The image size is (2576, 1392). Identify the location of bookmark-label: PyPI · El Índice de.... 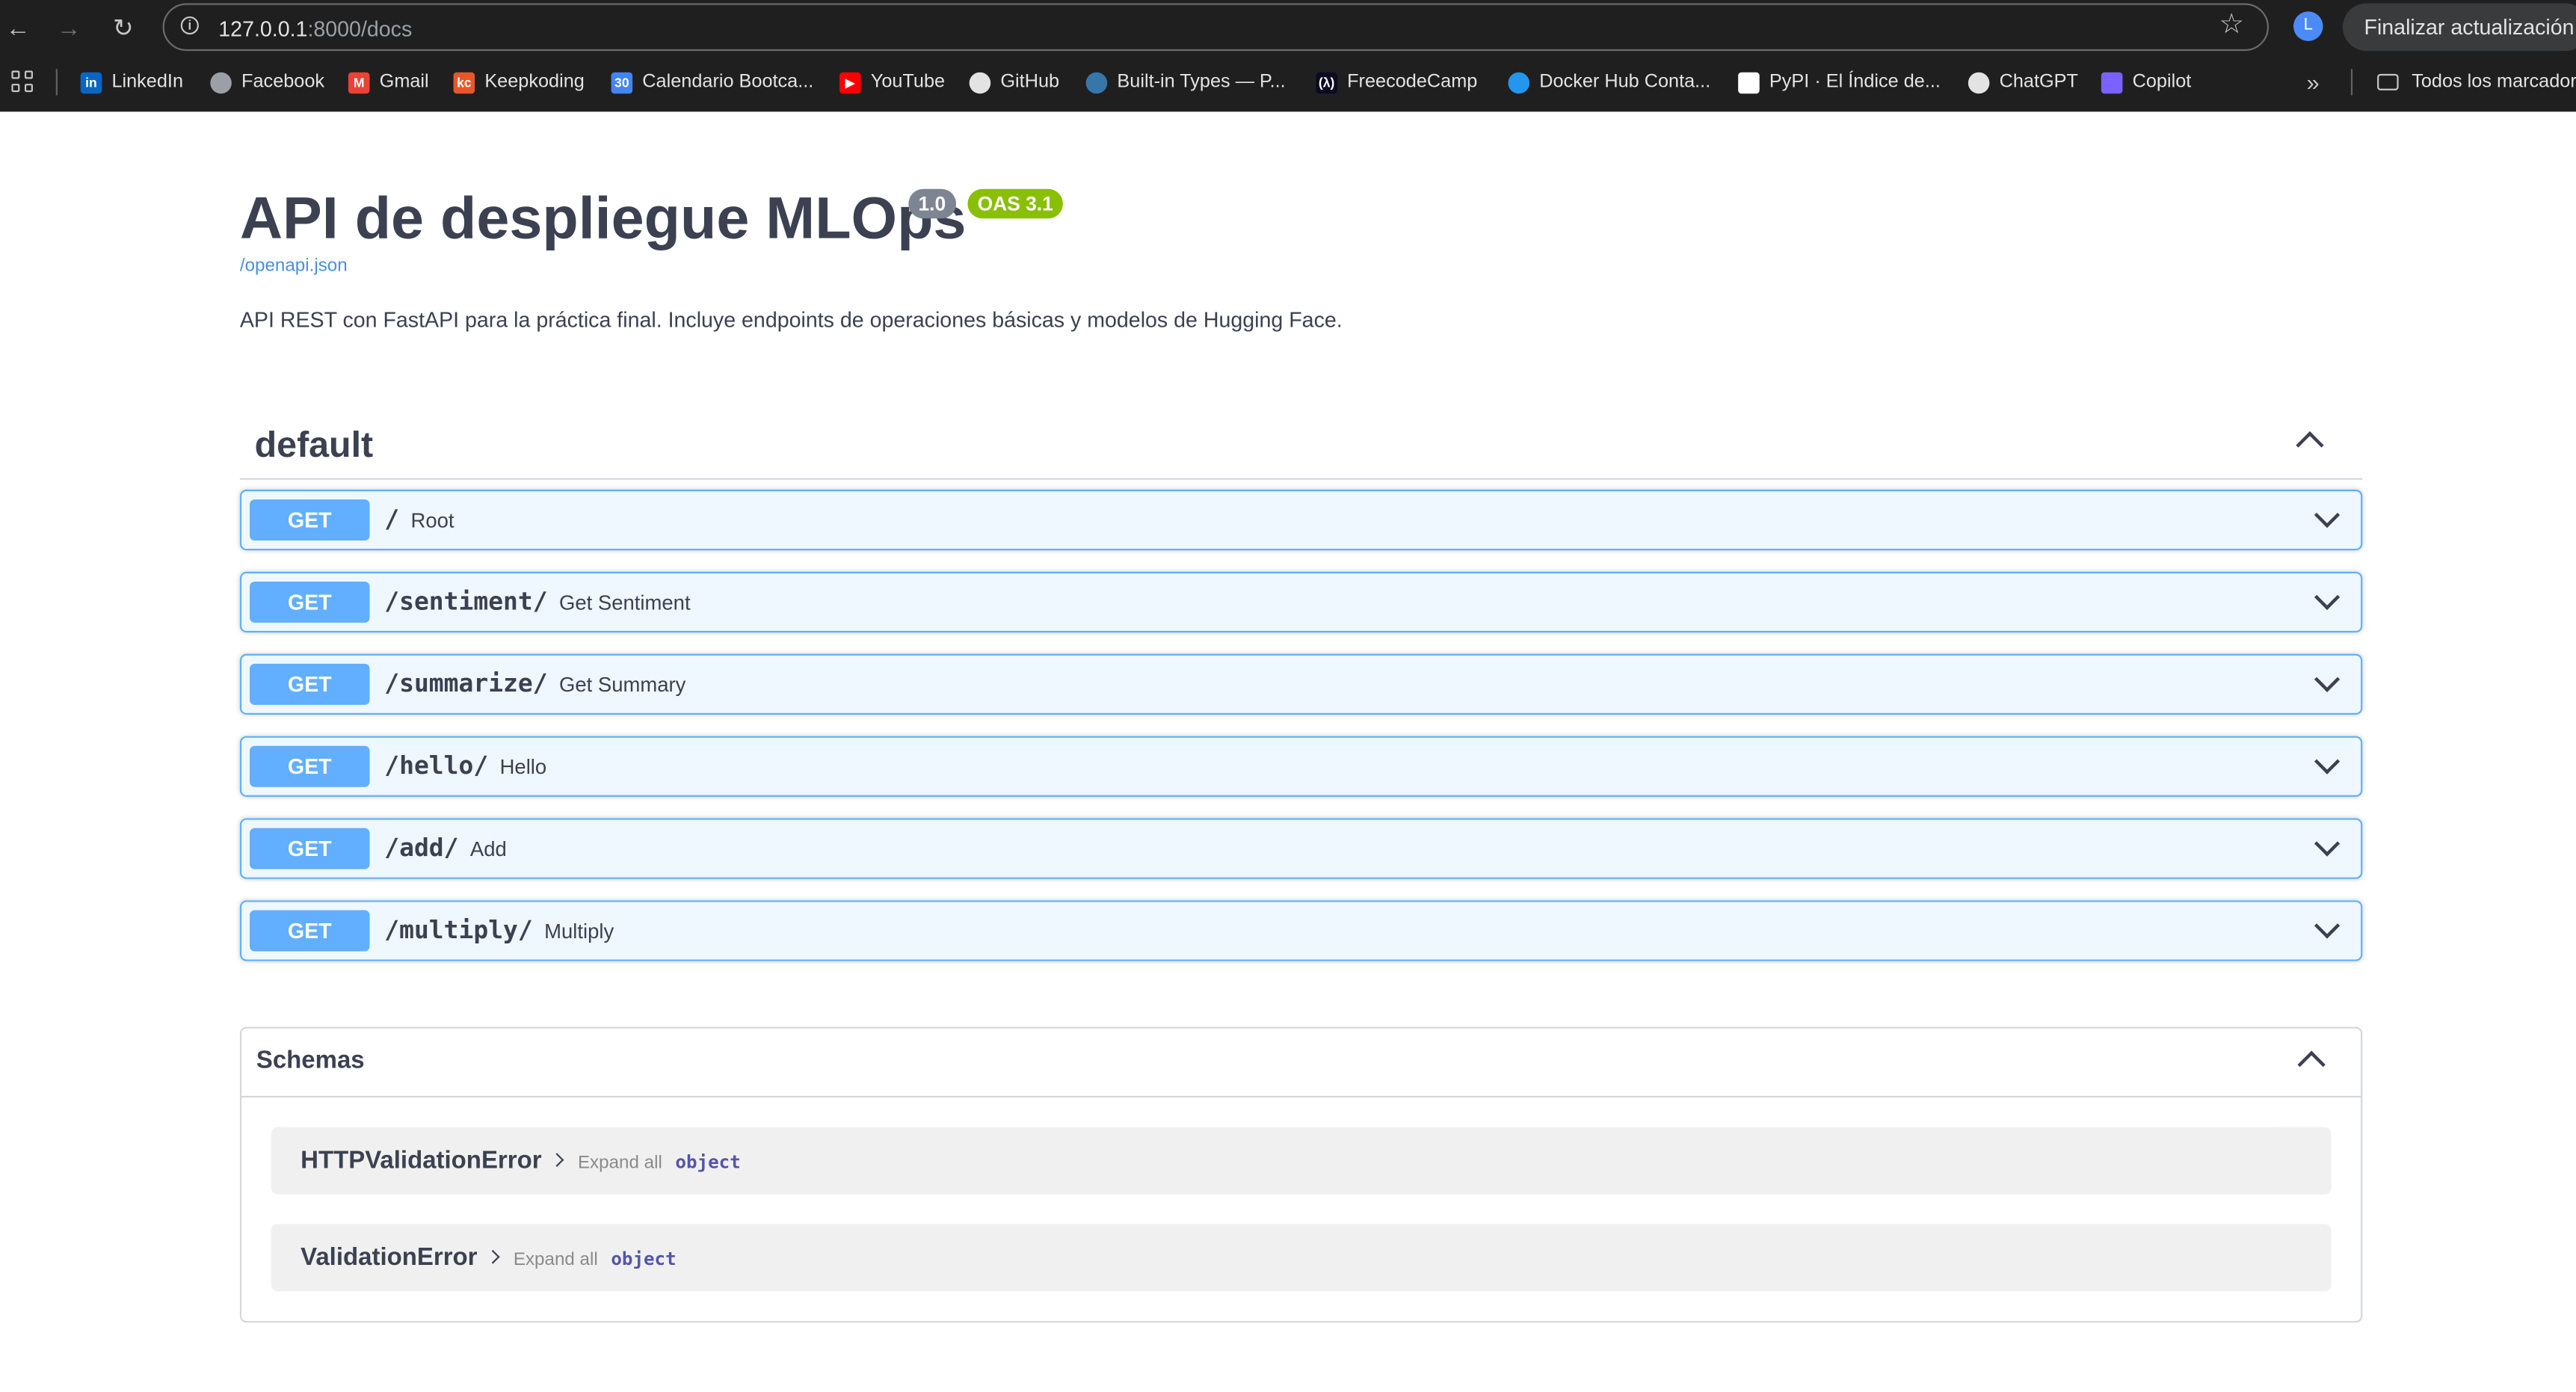
(1855, 82).